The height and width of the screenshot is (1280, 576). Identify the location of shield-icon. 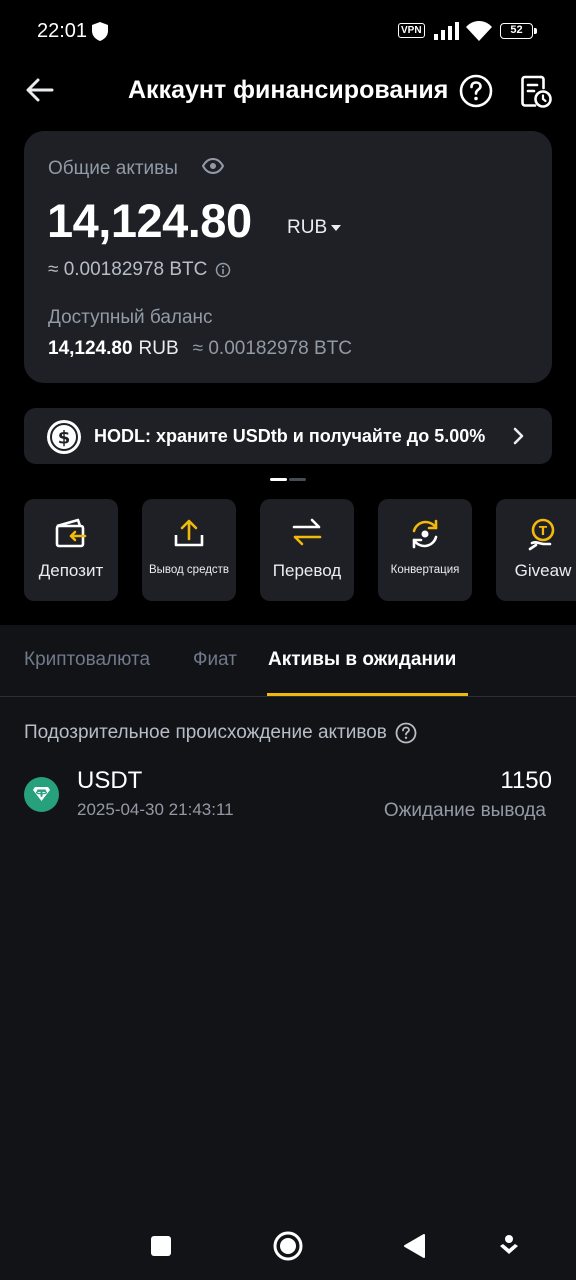
(100, 34).